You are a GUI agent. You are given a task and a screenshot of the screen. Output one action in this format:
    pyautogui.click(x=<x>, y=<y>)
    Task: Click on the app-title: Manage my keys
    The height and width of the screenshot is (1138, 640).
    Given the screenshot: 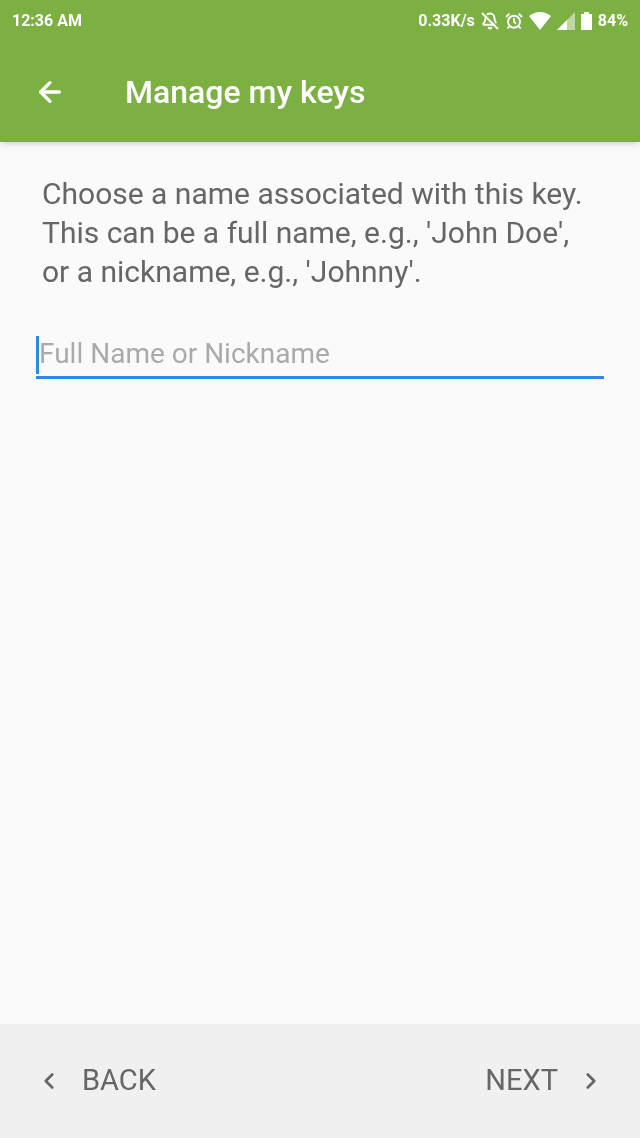 What is the action you would take?
    pyautogui.click(x=245, y=92)
    